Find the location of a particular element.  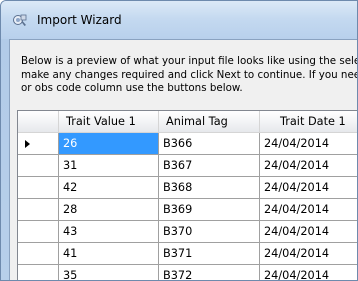

cell-animal-tag: B370 is located at coordinates (209, 232).